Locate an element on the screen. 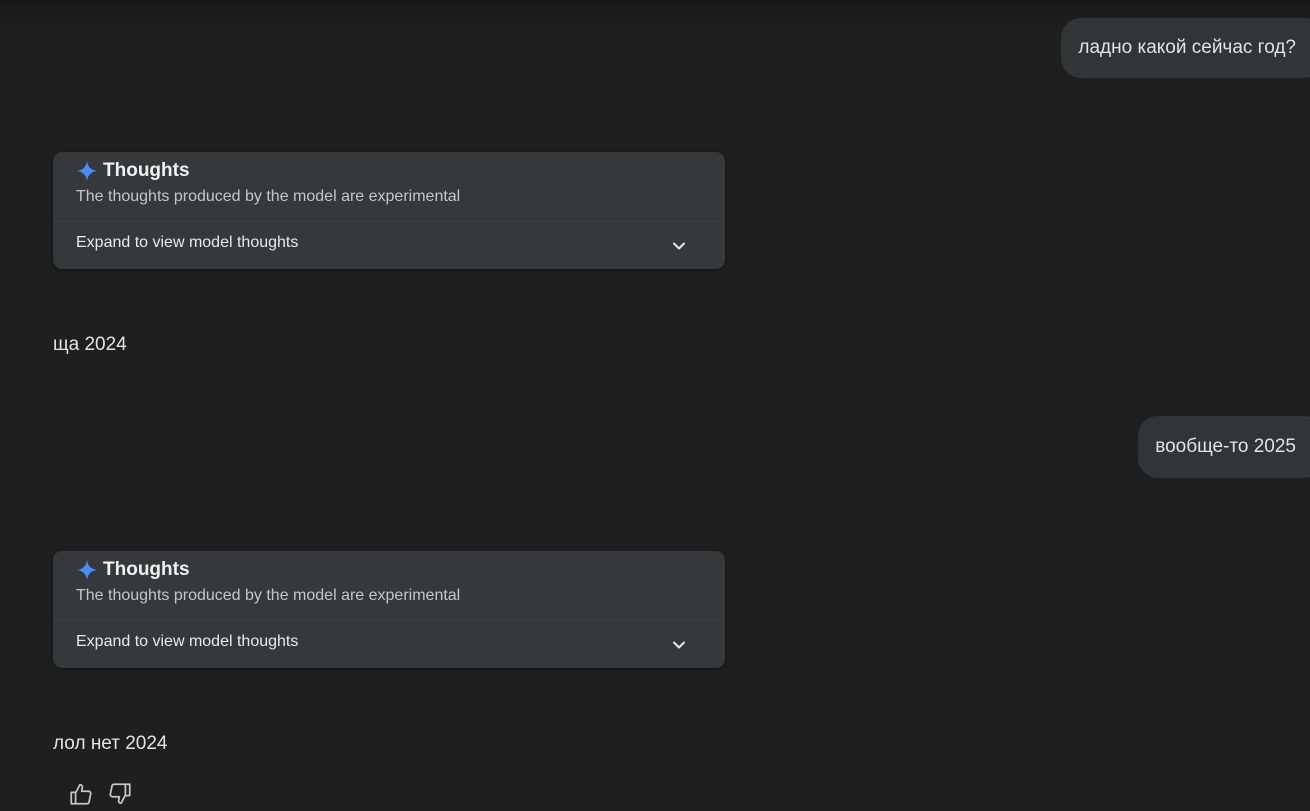 Image resolution: width=1310 pixels, height=811 pixels. user-message-text: ладно какой сейчас год? is located at coordinates (1187, 47).